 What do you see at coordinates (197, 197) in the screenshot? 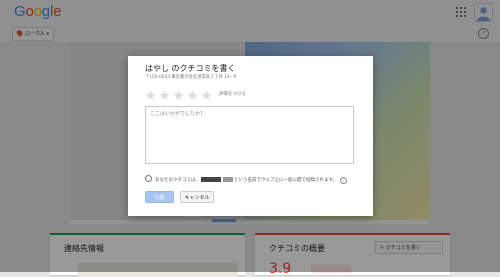
I see `cancel-button: キャンセル` at bounding box center [197, 197].